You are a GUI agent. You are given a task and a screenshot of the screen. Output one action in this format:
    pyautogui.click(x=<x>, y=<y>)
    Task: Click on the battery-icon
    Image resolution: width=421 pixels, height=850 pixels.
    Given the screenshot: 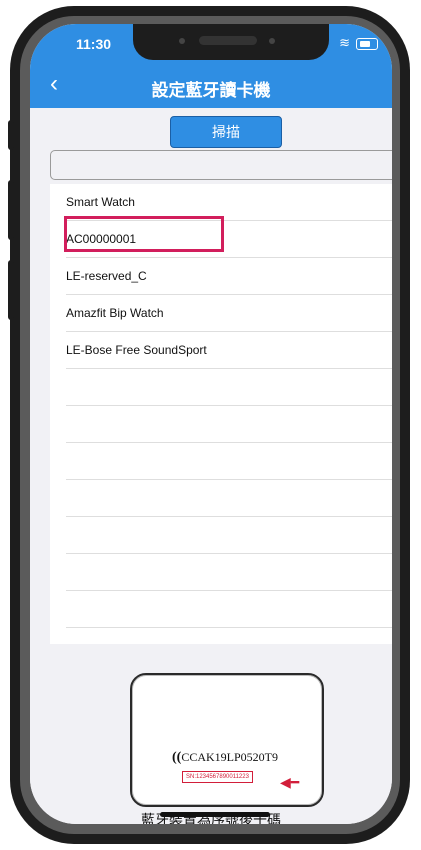 What is the action you would take?
    pyautogui.click(x=367, y=44)
    